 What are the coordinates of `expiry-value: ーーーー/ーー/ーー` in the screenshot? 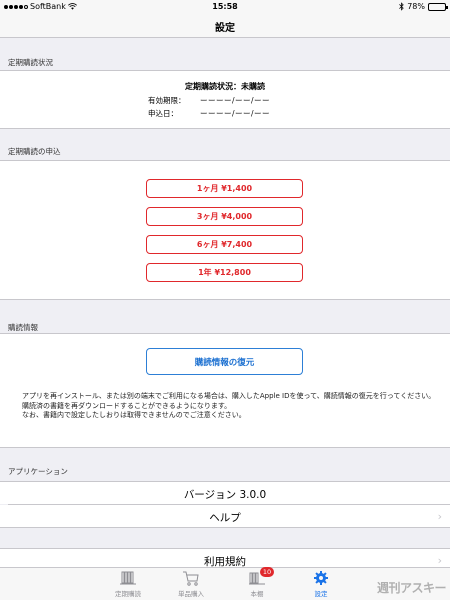 It's located at (235, 100).